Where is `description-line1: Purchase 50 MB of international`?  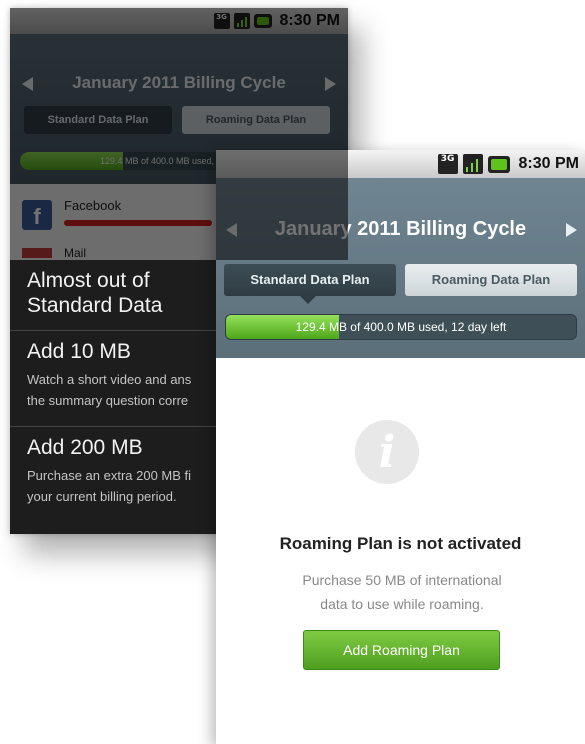 description-line1: Purchase 50 MB of international is located at coordinates (402, 580).